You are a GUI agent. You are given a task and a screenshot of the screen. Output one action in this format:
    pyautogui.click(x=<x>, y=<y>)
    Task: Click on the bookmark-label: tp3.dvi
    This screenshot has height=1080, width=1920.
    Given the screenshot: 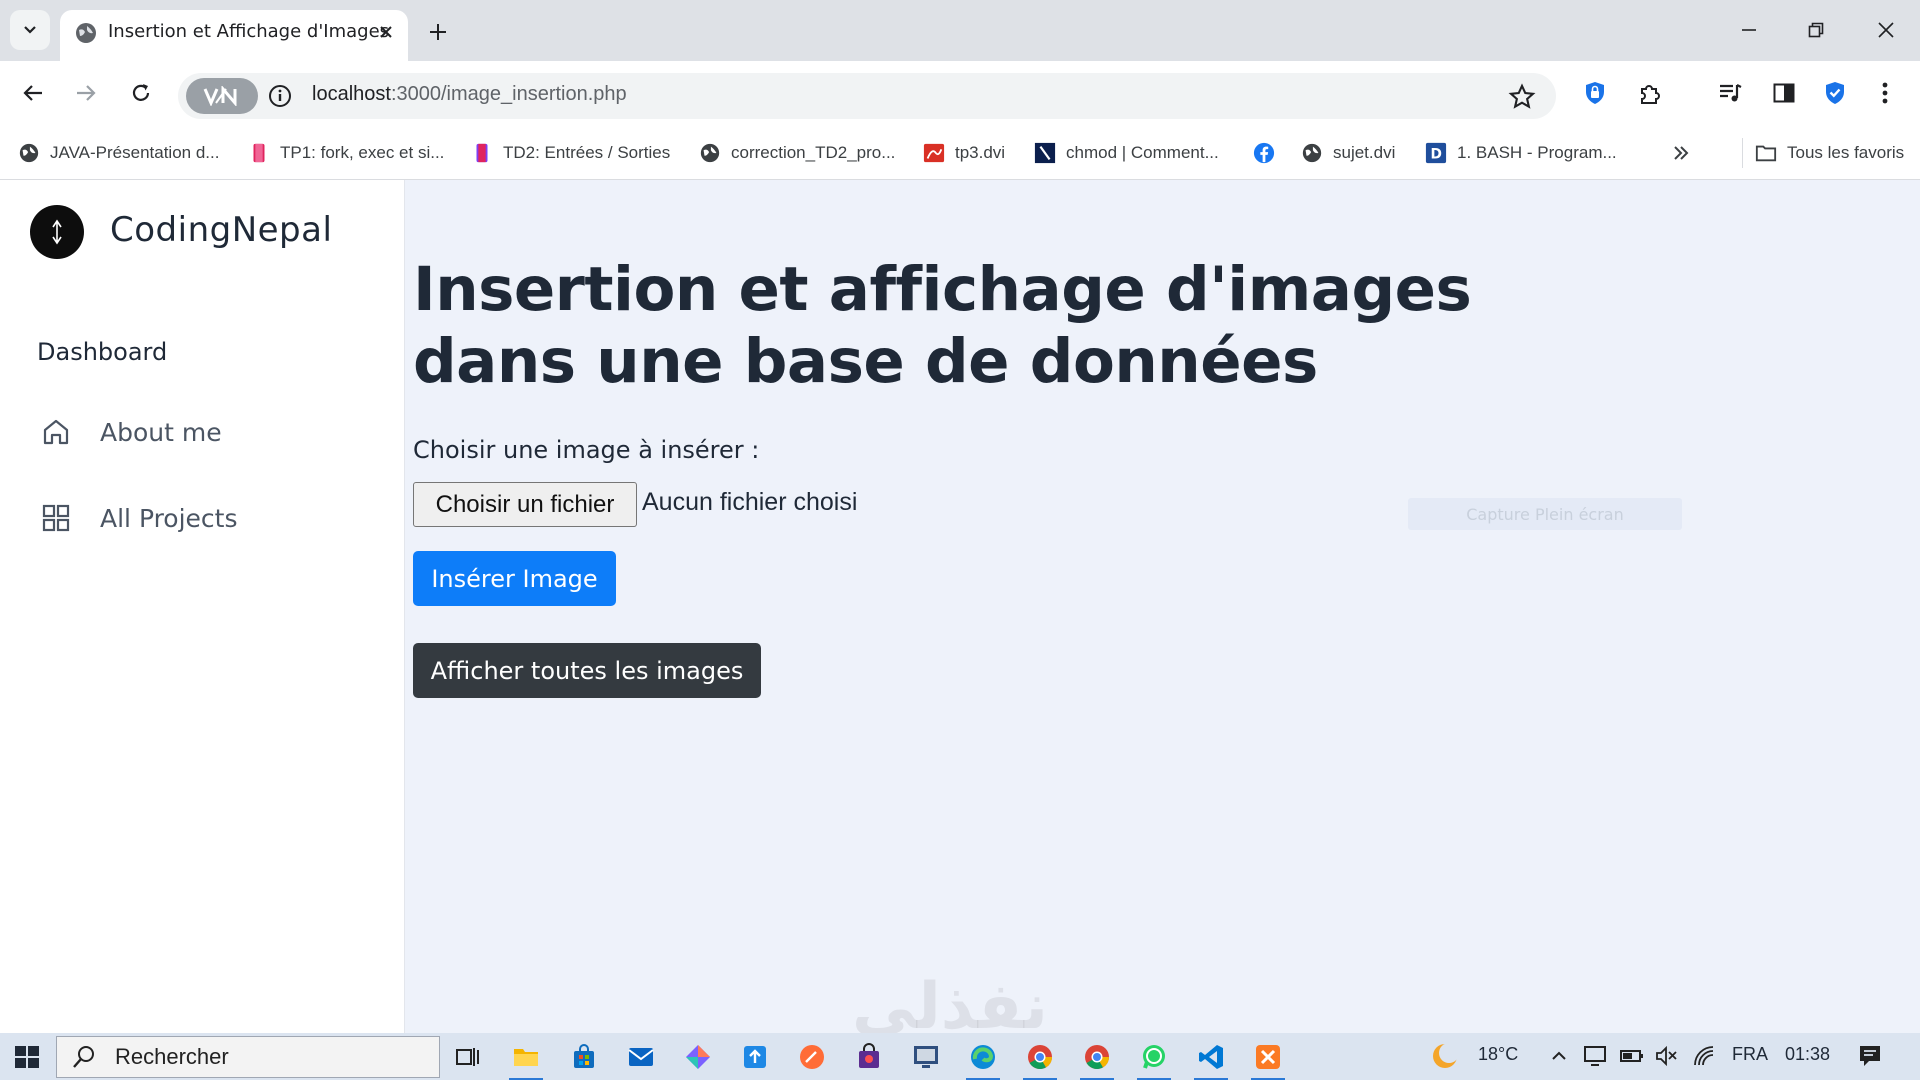 What is the action you would take?
    pyautogui.click(x=980, y=152)
    